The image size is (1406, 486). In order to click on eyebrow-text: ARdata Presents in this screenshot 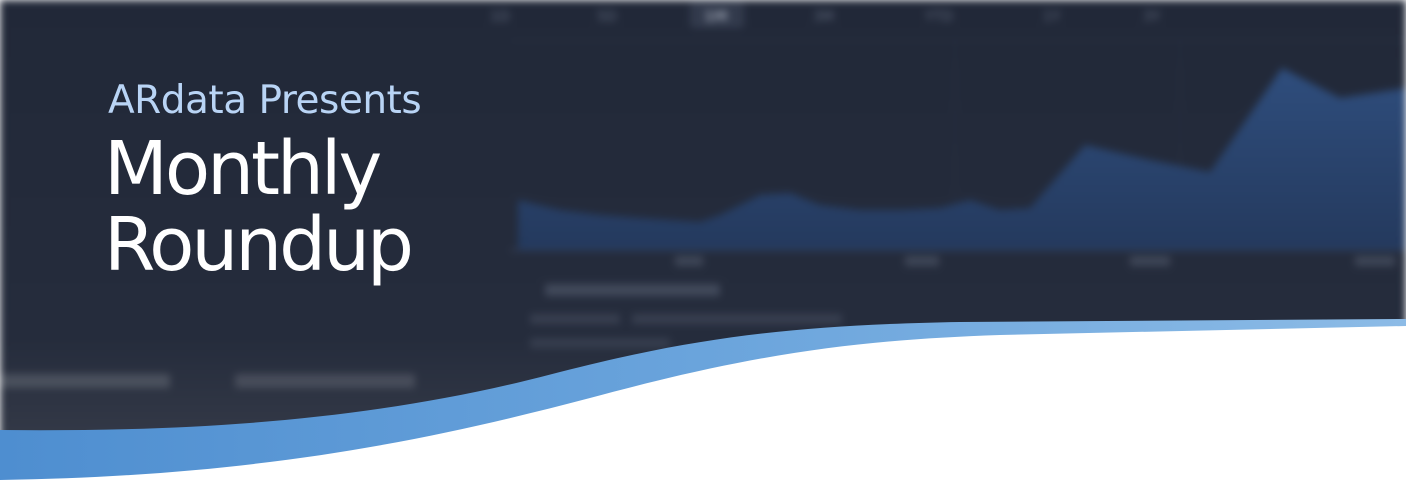, I will do `click(265, 100)`.